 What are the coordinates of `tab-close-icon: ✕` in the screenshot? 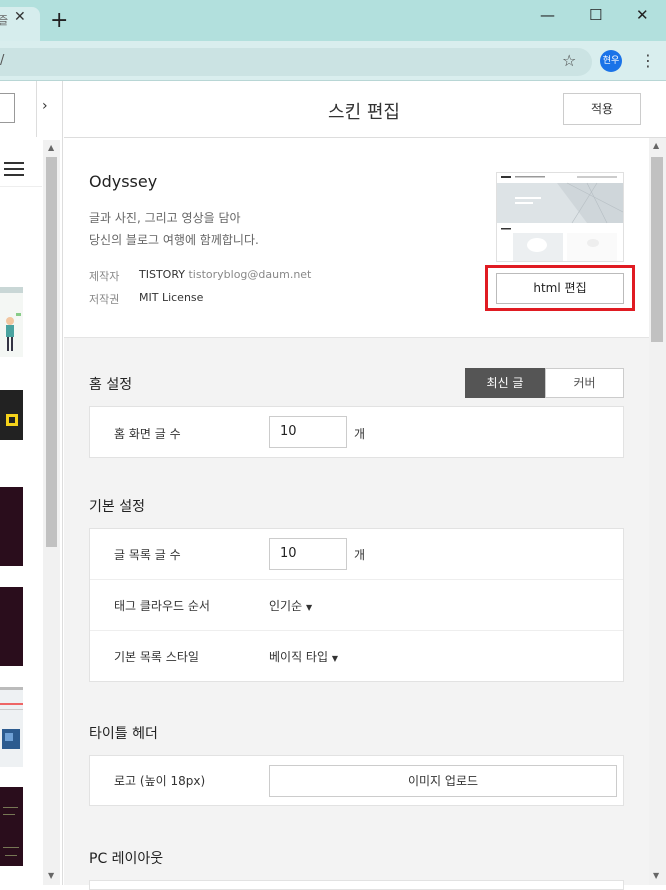 It's located at (20, 17).